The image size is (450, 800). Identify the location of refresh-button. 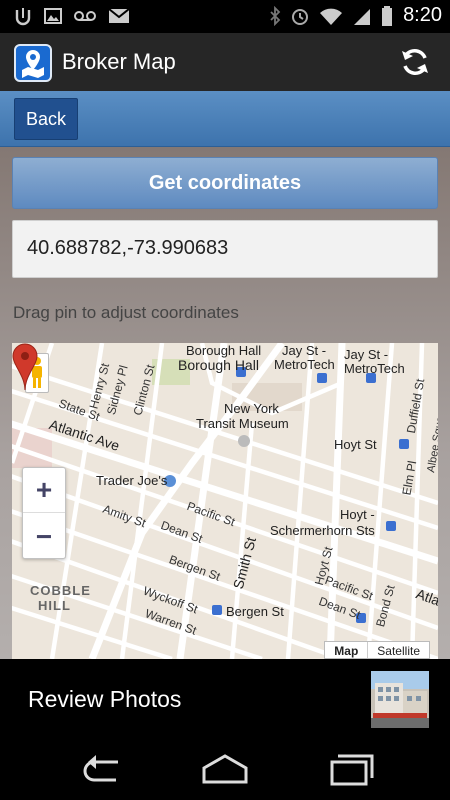
(415, 62).